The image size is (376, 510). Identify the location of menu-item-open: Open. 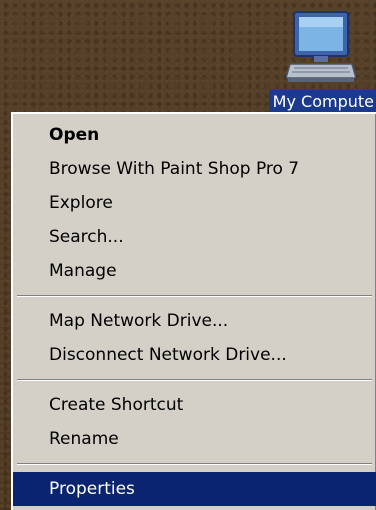
(194, 135).